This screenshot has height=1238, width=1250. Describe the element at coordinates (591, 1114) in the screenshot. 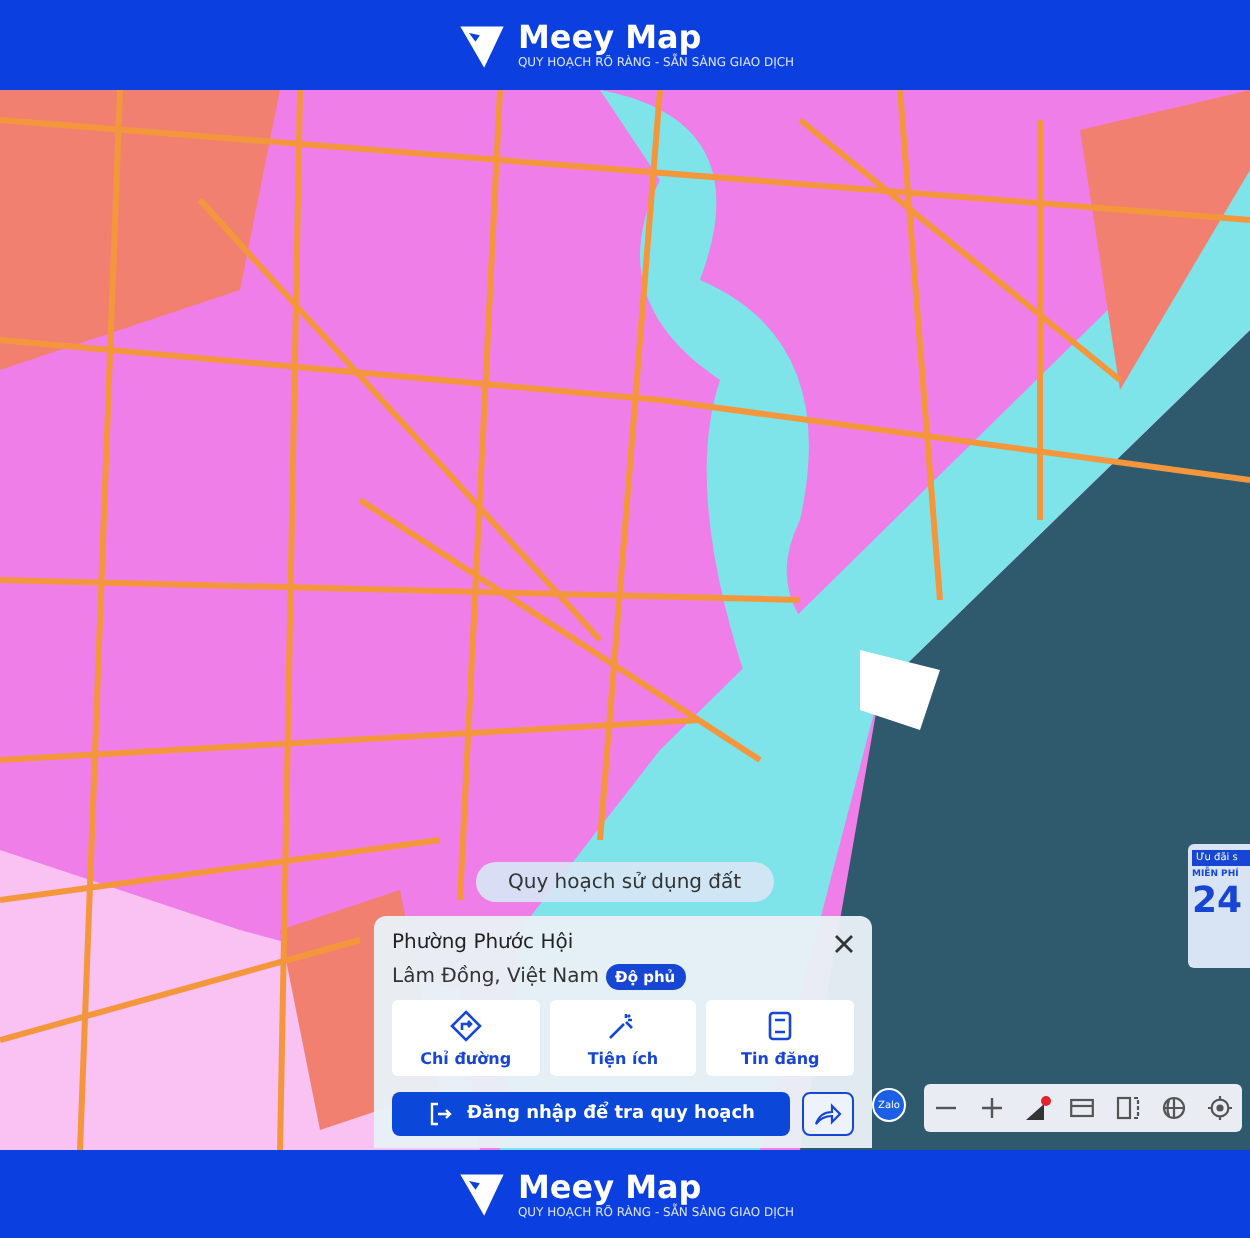

I see `login-button: Đăng nhập để tra quy hoạch` at that location.